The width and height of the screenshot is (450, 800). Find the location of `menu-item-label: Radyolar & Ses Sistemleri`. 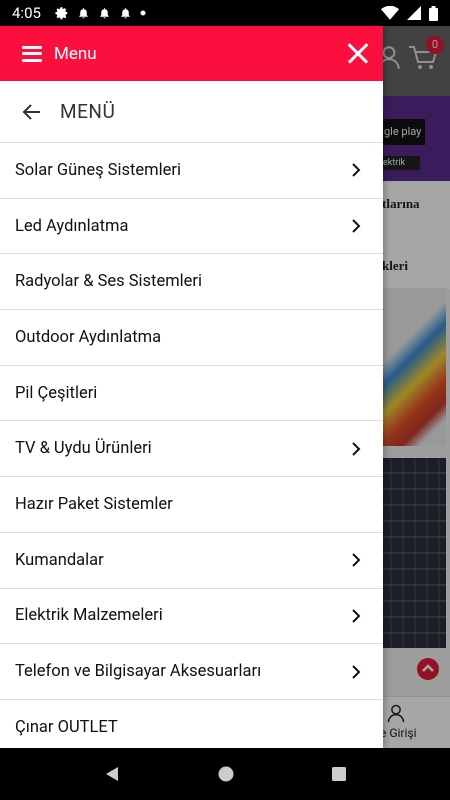

menu-item-label: Radyolar & Ses Sistemleri is located at coordinates (109, 282).